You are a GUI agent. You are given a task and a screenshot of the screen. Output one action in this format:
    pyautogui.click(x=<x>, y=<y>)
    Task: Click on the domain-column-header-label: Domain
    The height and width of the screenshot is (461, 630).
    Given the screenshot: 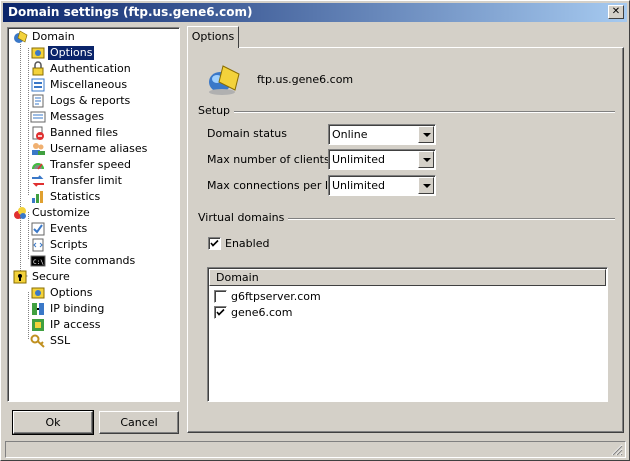 What is the action you would take?
    pyautogui.click(x=237, y=277)
    